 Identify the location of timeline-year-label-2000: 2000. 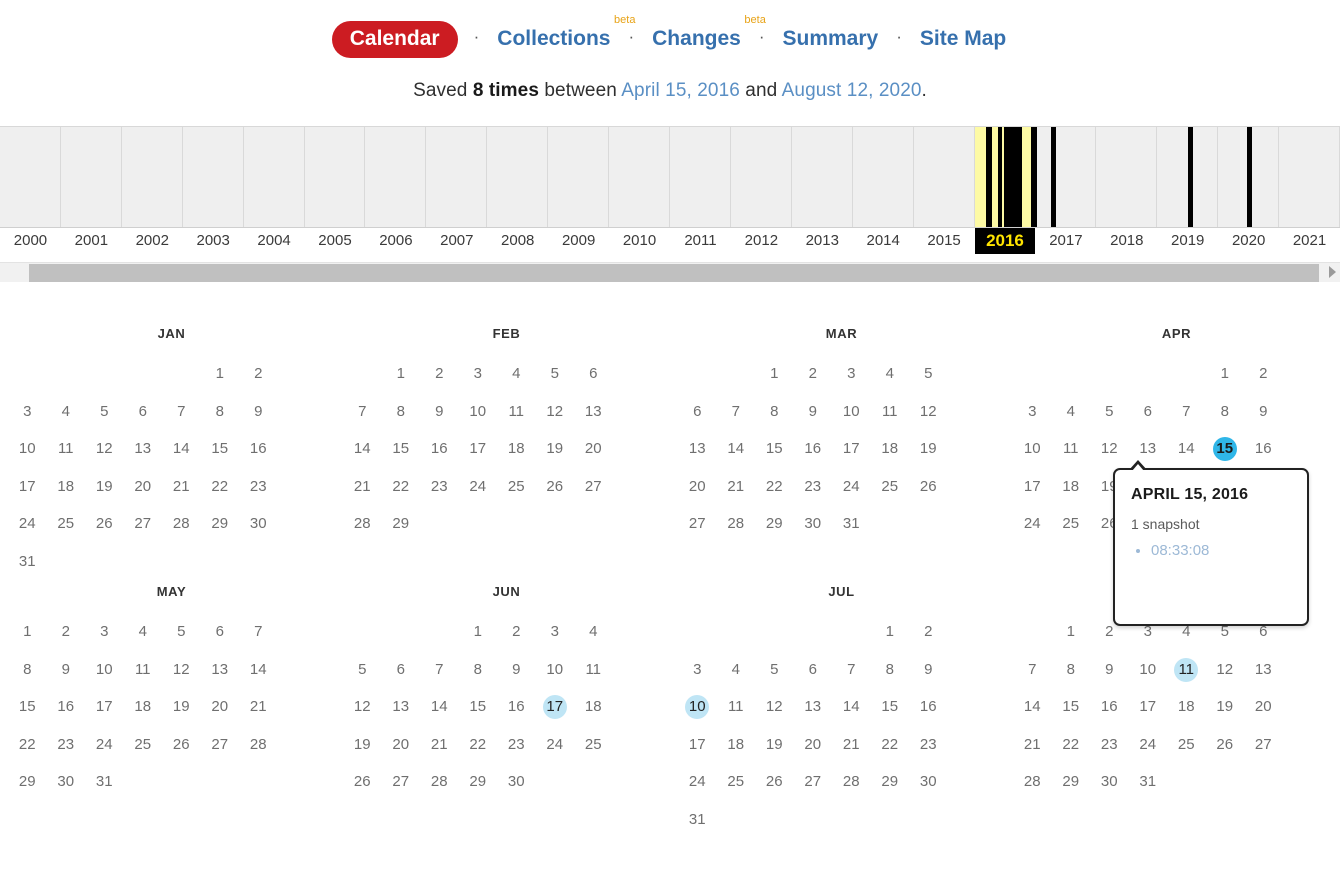
(30, 241).